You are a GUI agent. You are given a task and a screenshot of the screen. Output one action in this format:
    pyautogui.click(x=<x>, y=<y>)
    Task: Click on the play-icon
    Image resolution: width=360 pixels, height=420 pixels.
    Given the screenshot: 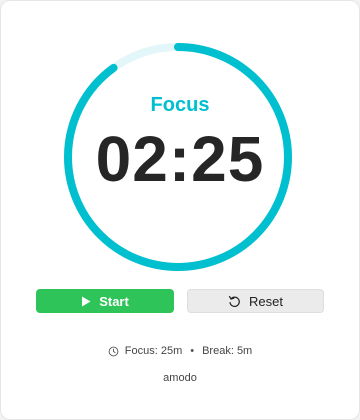 What is the action you would take?
    pyautogui.click(x=86, y=301)
    